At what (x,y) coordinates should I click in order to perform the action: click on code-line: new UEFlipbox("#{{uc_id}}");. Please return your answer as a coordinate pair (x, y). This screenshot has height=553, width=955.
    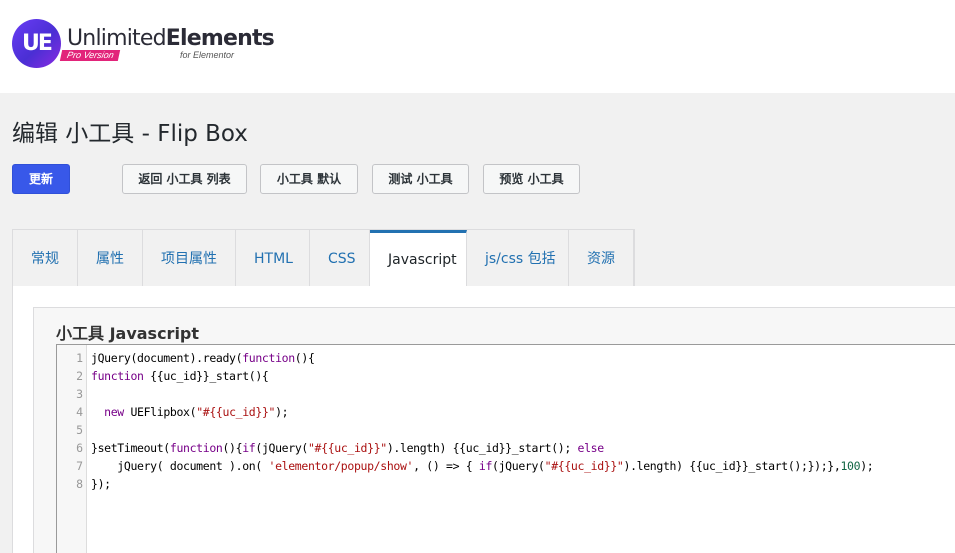
    Looking at the image, I should click on (189, 412).